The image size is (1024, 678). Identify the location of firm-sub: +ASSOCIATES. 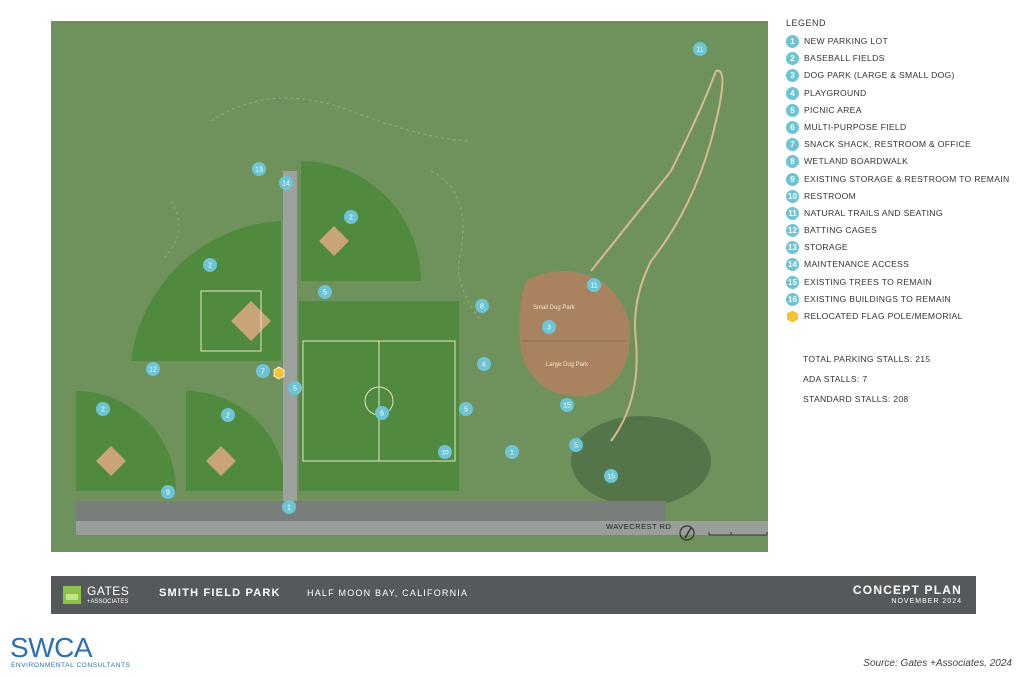
(108, 602).